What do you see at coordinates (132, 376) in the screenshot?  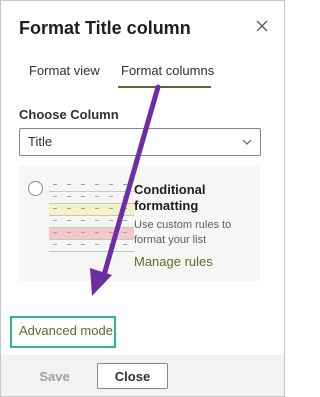 I see `close-button: Close` at bounding box center [132, 376].